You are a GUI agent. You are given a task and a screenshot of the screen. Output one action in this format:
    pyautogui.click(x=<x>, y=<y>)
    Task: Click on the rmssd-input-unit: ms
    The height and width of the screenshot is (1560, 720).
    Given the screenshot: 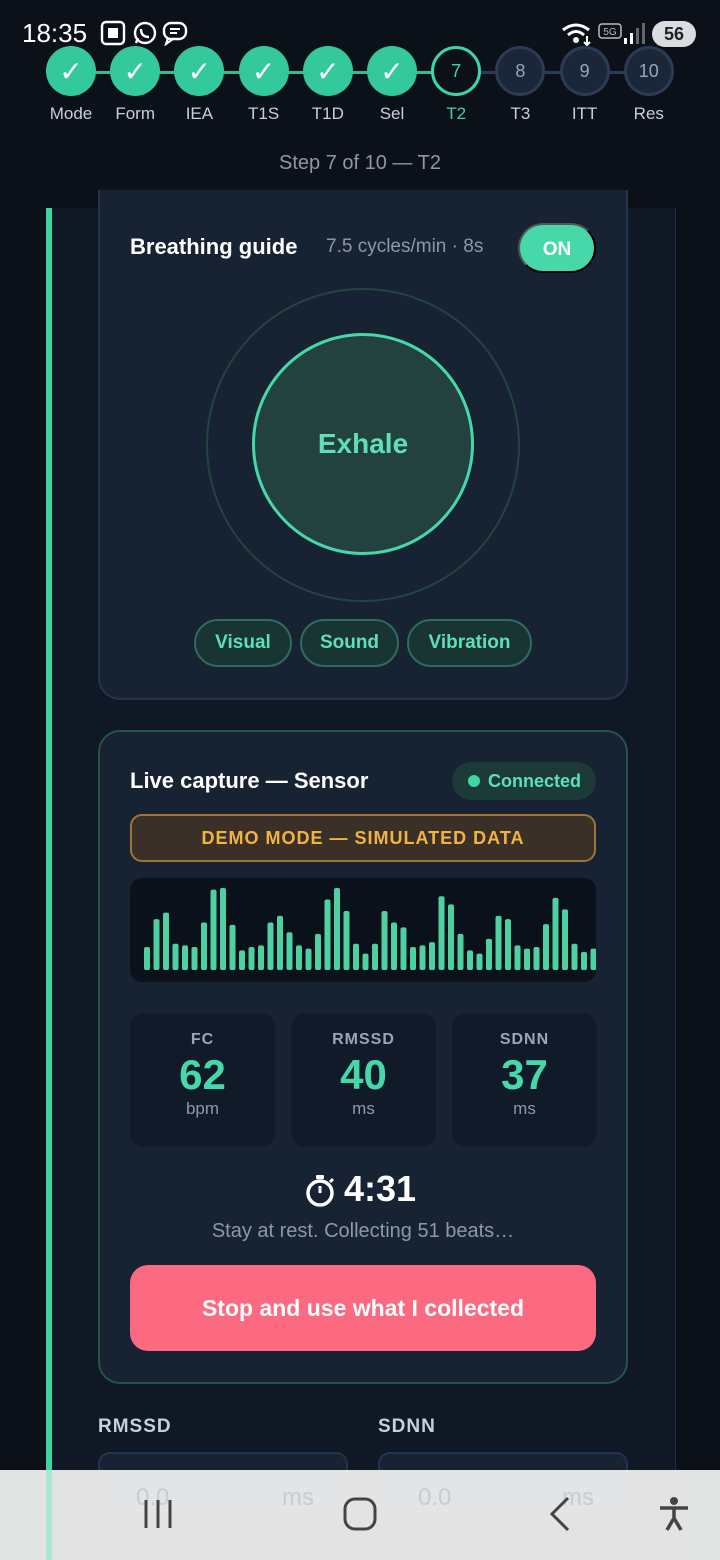 What is the action you would take?
    pyautogui.click(x=298, y=1497)
    